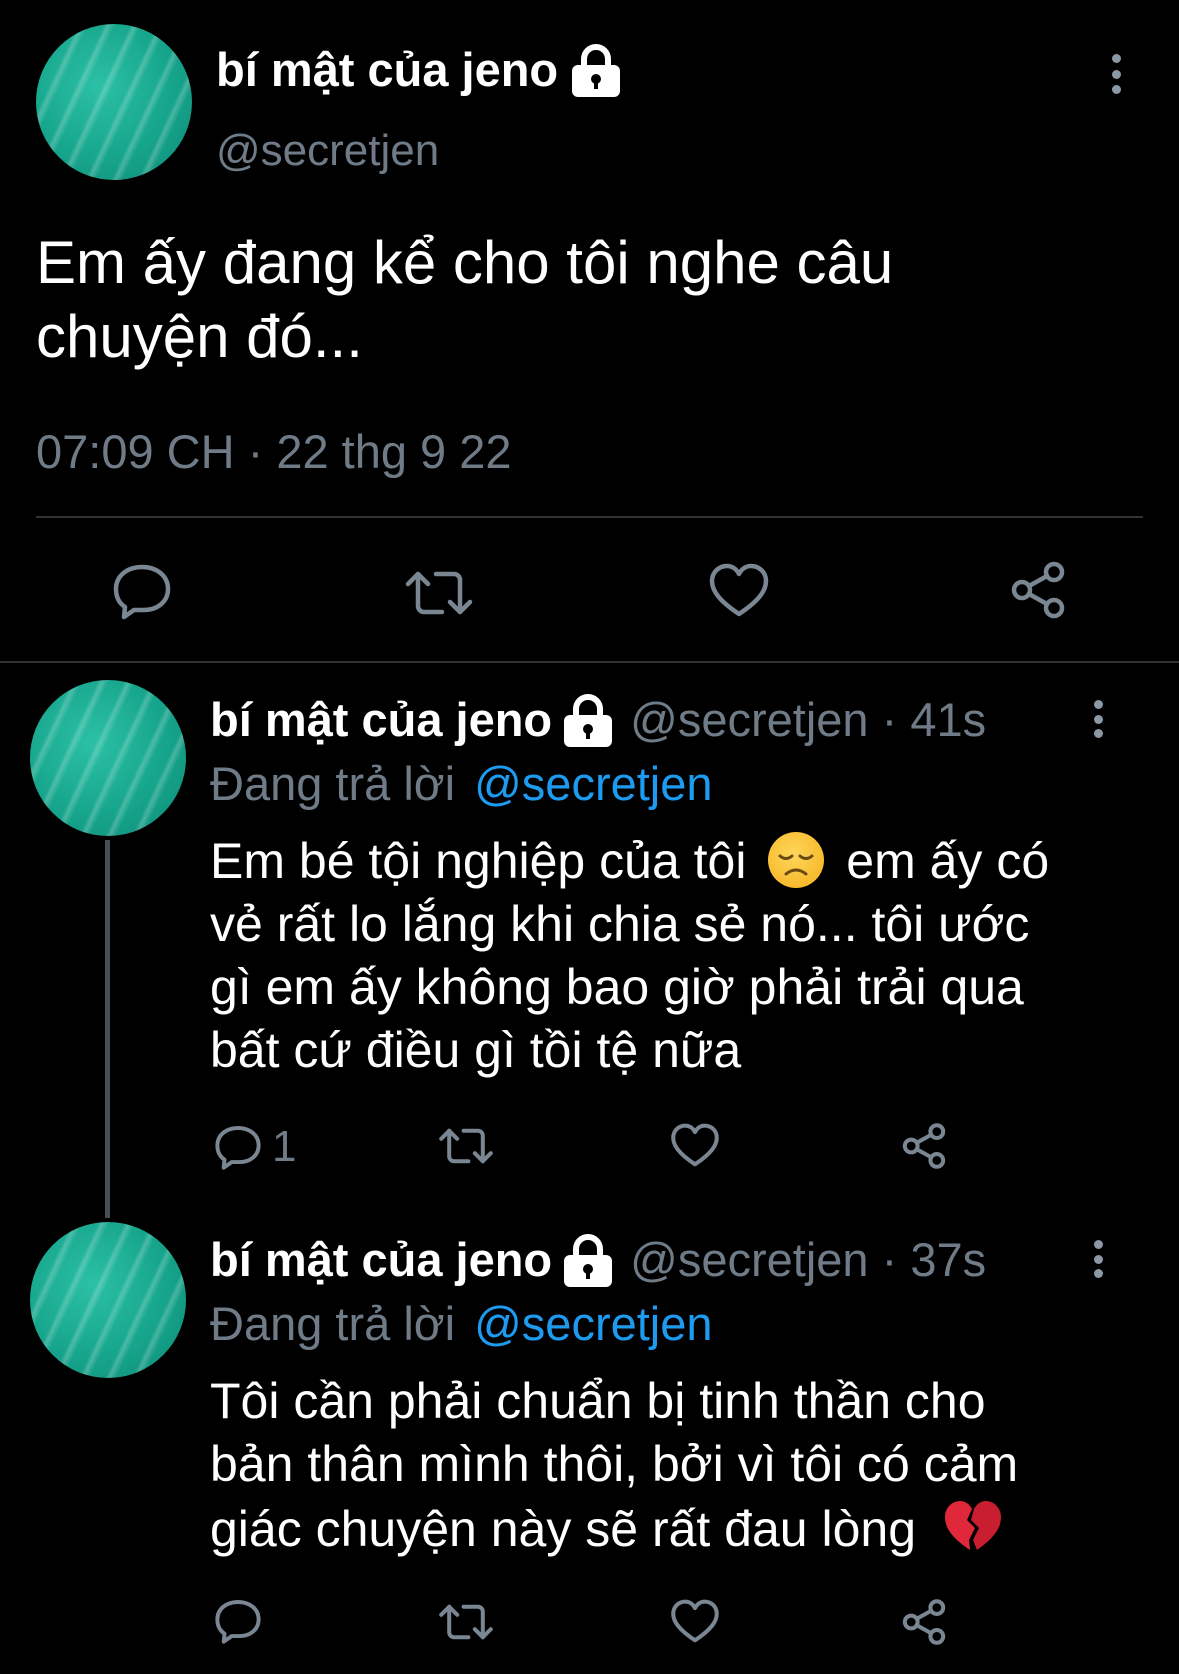  I want to click on reply-text: gì em ấy không bao giờ phải trải qua, so click(617, 987).